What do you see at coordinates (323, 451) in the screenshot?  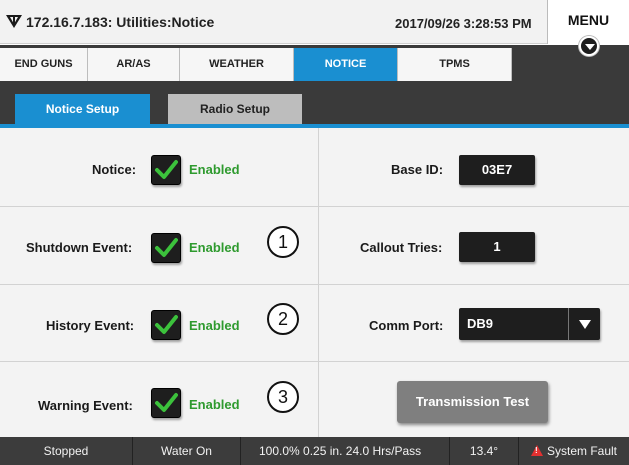 I see `status-depth: 0.25 in.` at bounding box center [323, 451].